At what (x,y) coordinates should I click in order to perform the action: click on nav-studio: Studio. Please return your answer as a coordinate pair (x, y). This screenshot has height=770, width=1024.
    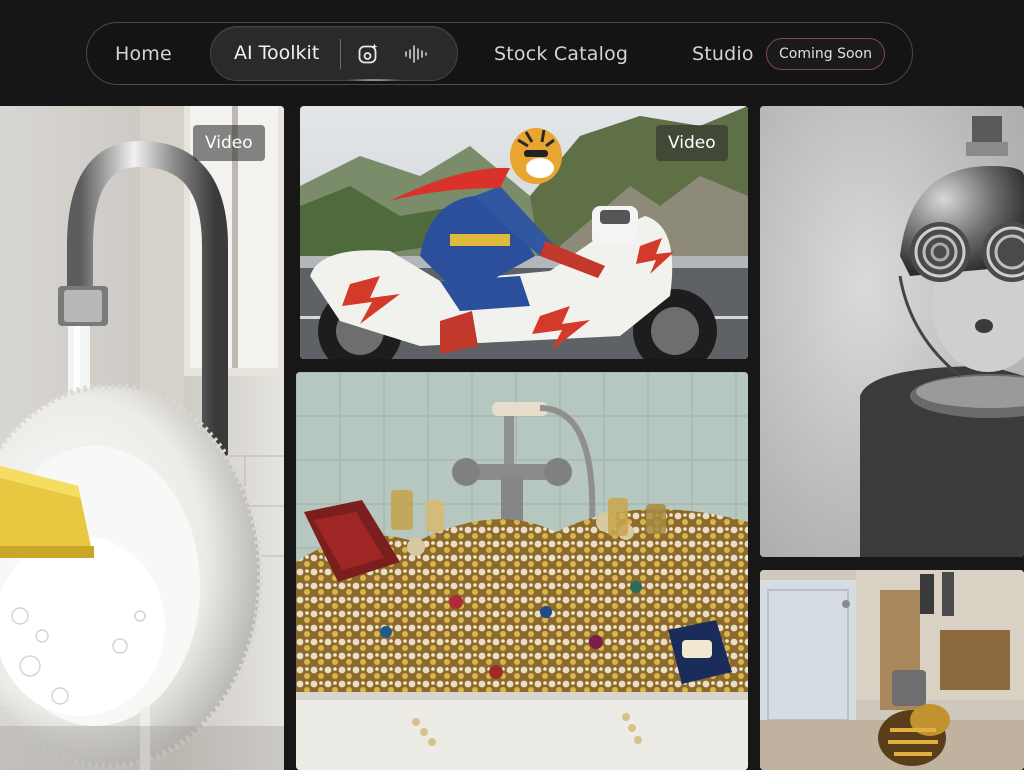
    Looking at the image, I should click on (723, 54).